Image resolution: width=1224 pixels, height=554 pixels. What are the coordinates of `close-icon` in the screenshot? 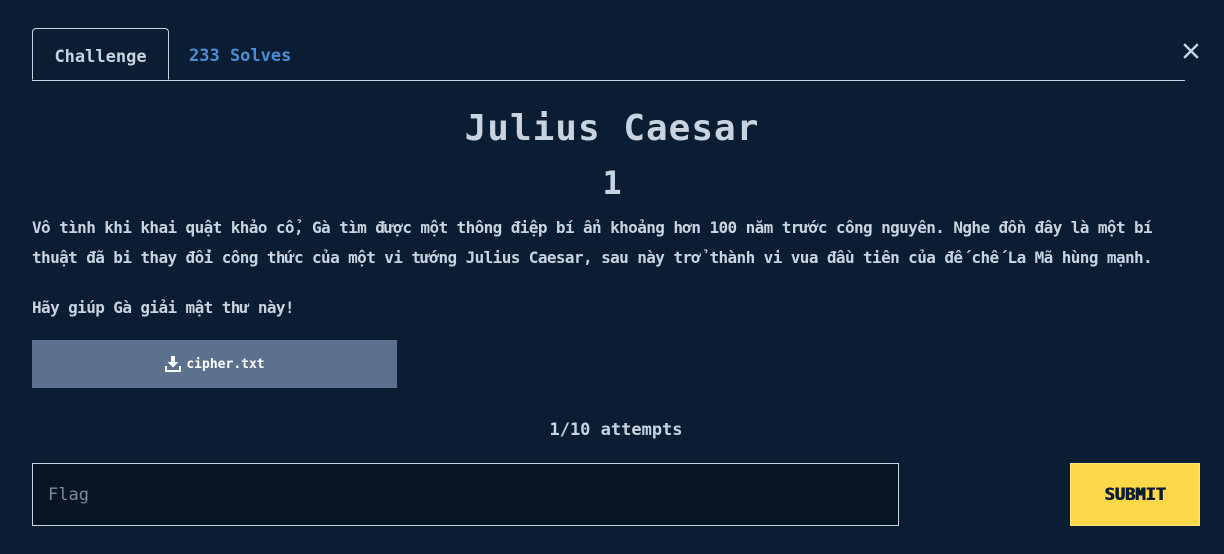 It's located at (1191, 51).